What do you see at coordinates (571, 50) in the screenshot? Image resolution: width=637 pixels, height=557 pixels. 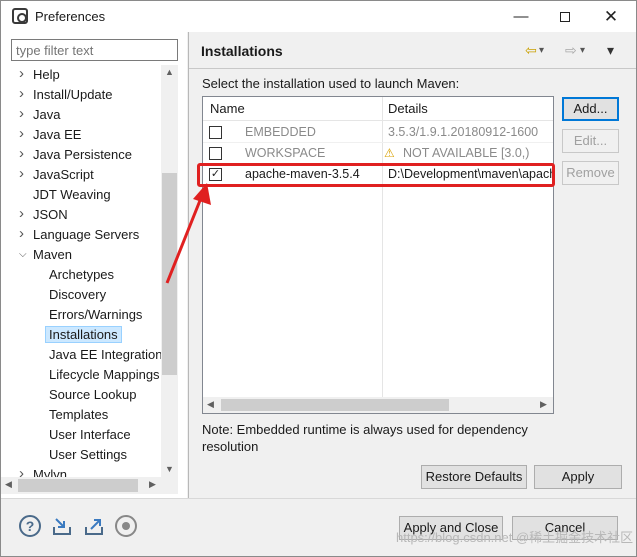 I see `forward-icon: ⇨` at bounding box center [571, 50].